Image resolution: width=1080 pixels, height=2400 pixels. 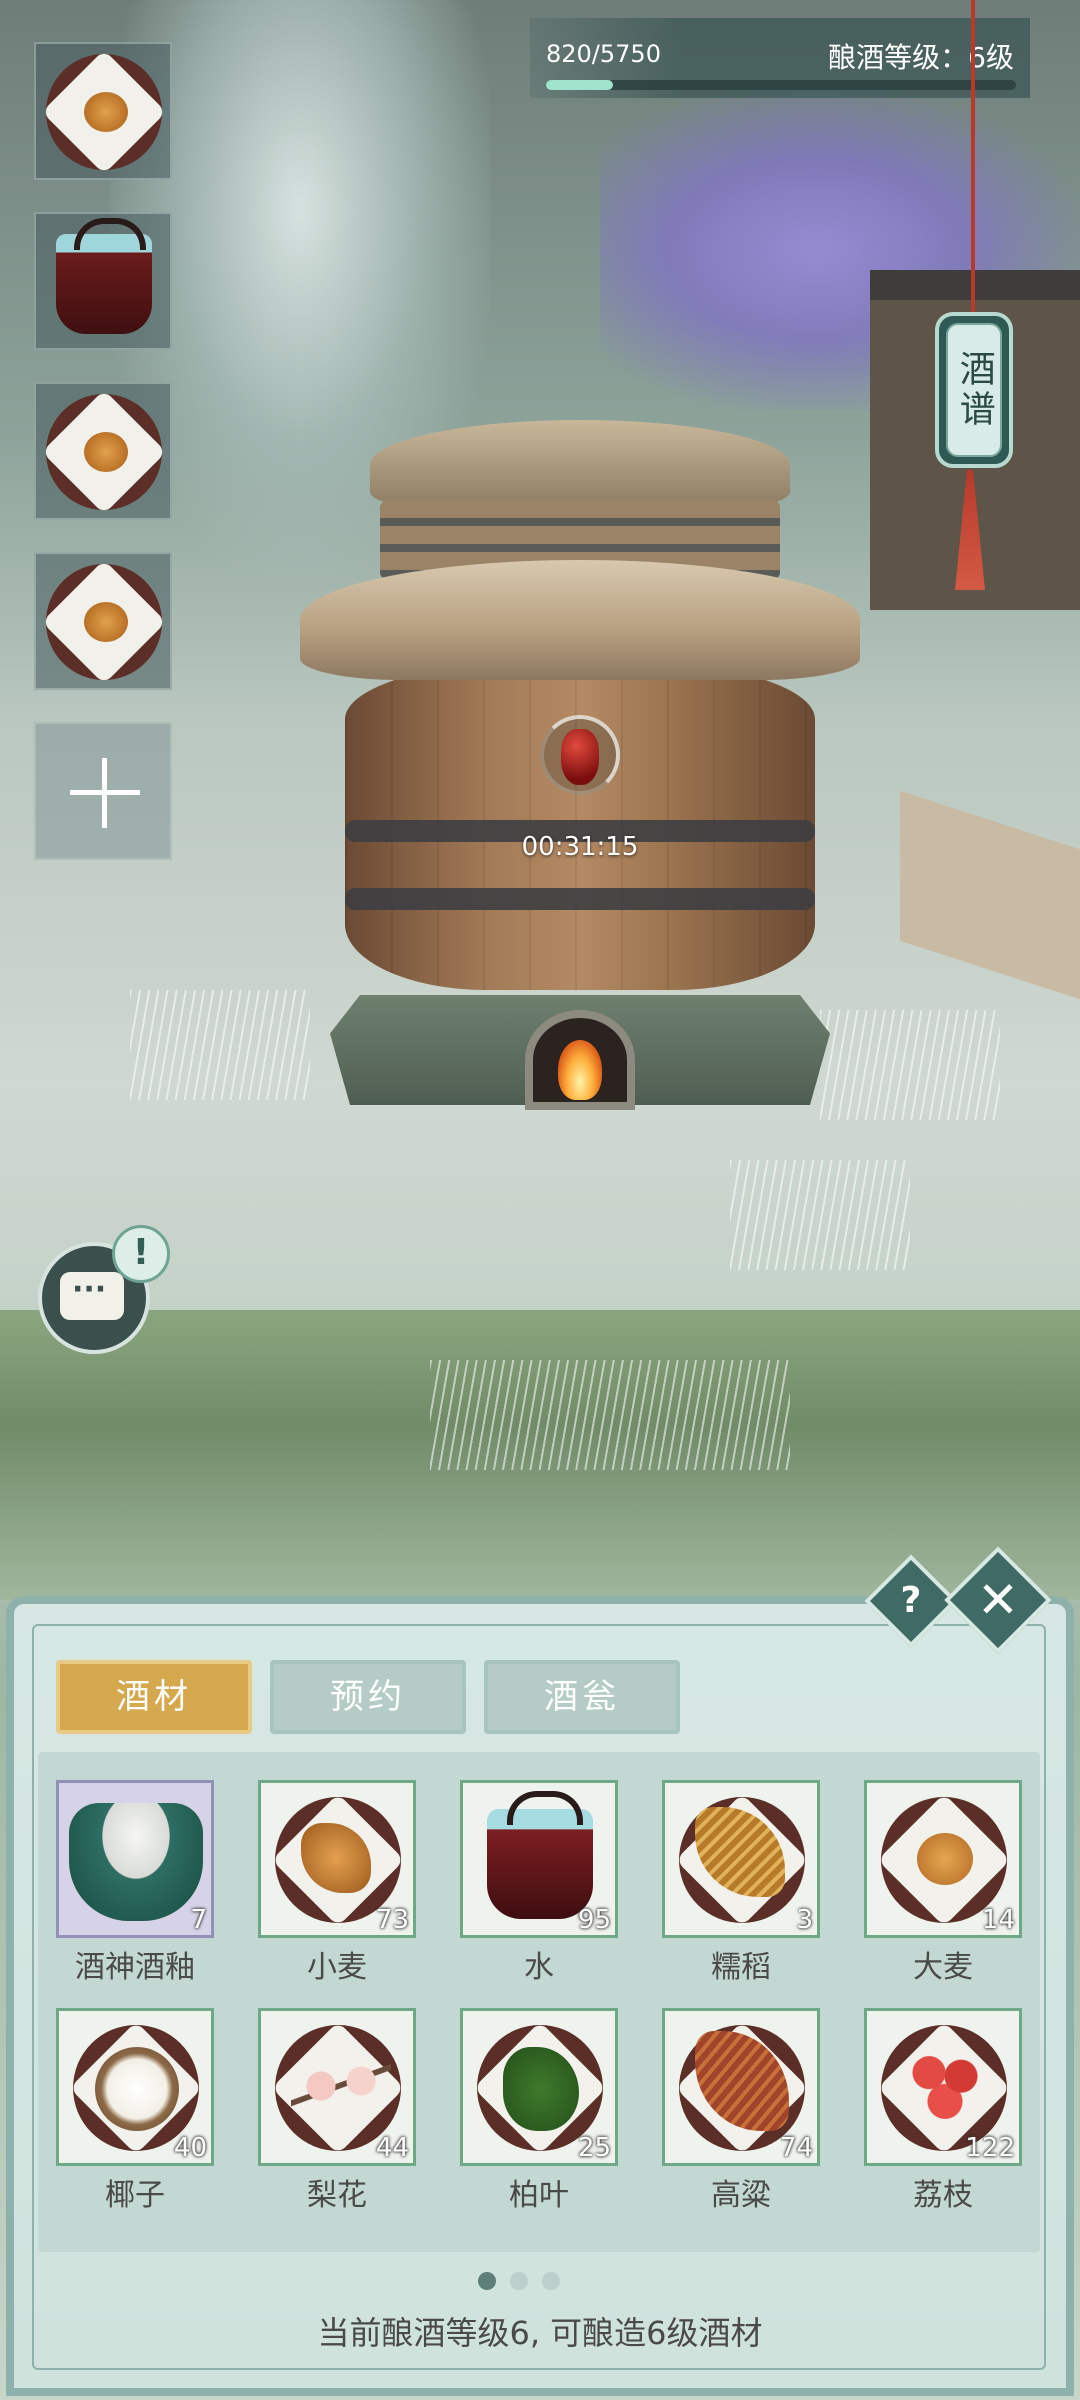 I want to click on recipe-book-button: 酒谱, so click(x=974, y=390).